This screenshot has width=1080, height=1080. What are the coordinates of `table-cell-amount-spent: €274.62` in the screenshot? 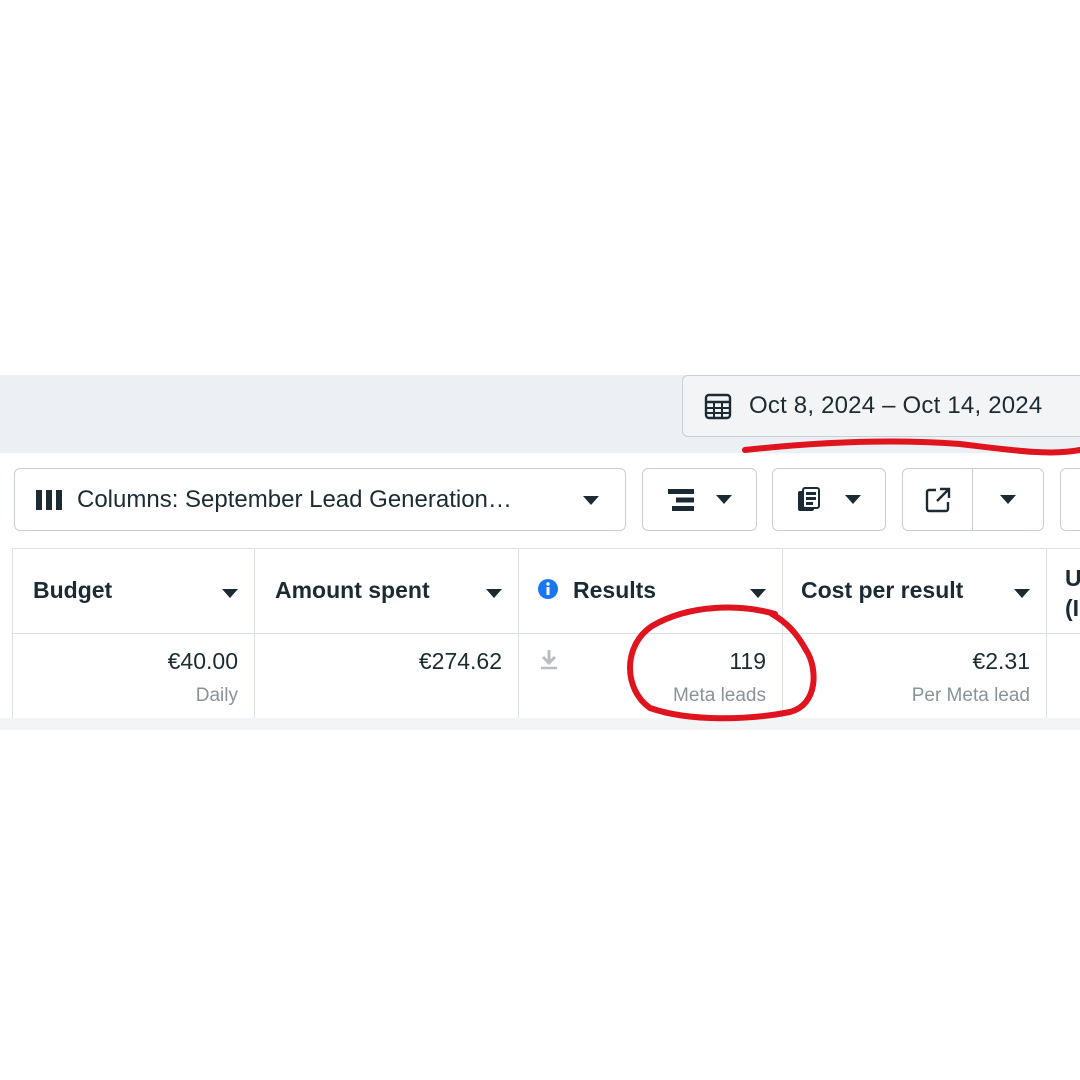 It's located at (387, 676).